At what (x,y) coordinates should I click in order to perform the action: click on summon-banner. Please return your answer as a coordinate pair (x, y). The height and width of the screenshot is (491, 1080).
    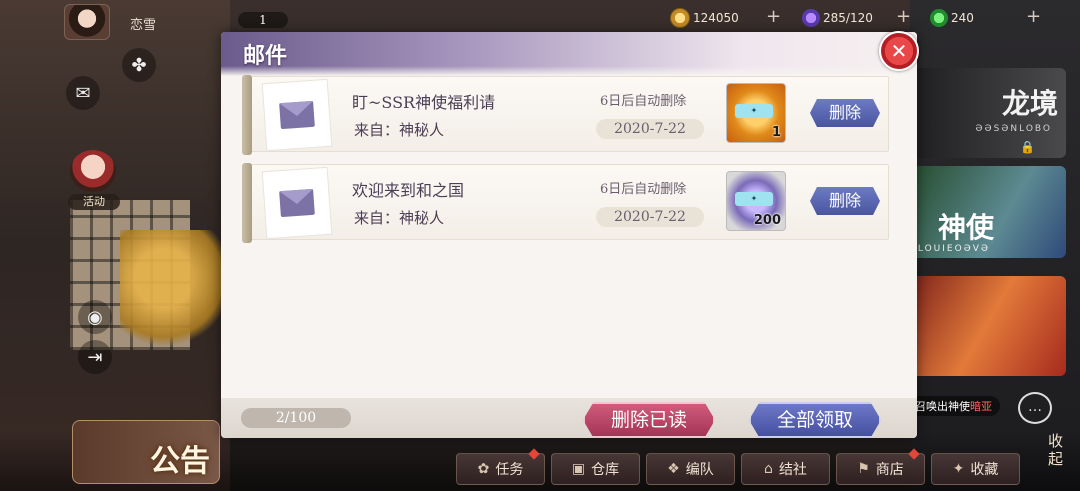
    Looking at the image, I should click on (986, 326).